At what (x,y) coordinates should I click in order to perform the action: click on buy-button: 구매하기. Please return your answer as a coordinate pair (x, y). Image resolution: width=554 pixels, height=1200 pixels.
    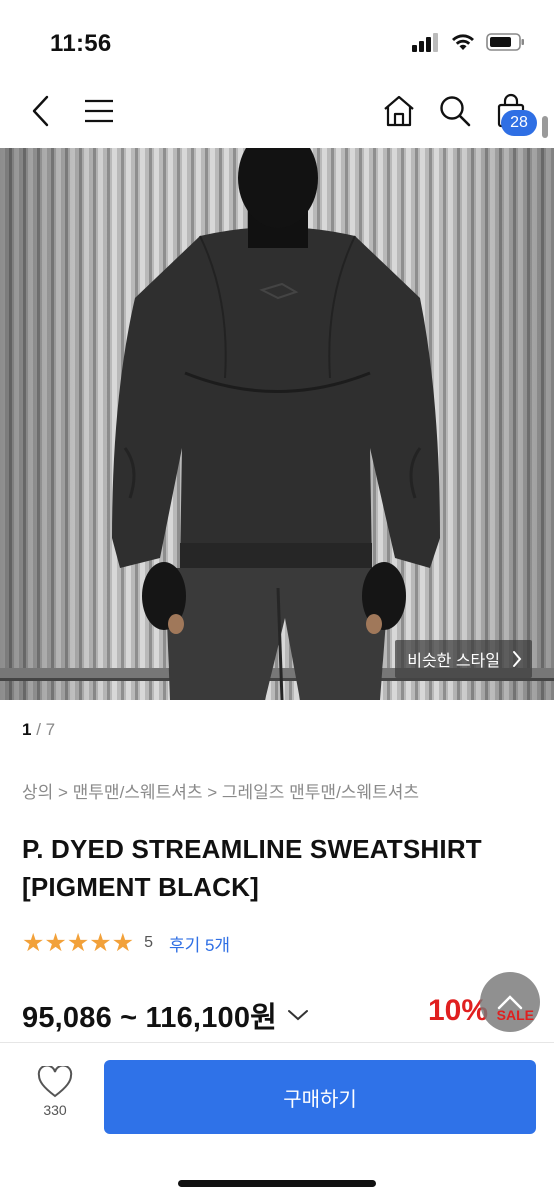
    Looking at the image, I should click on (320, 1097).